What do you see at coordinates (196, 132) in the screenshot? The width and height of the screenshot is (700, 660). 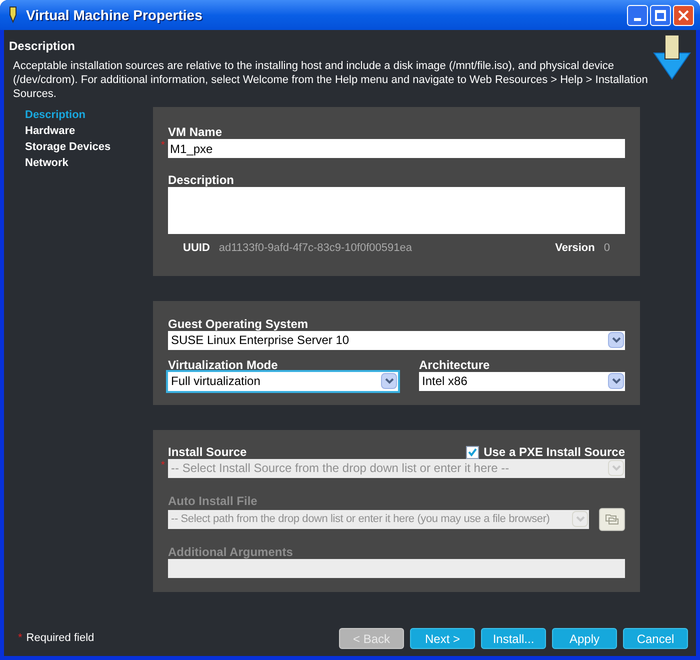 I see `field-label: VM Name` at bounding box center [196, 132].